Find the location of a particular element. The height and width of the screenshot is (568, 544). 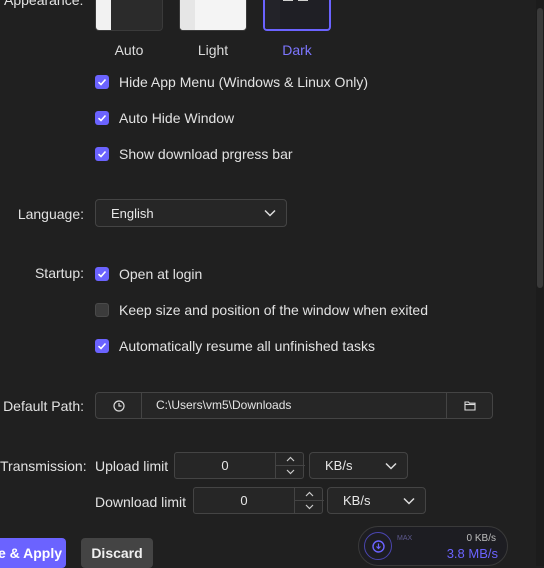

upload-limit-label: Upload limit is located at coordinates (132, 466).